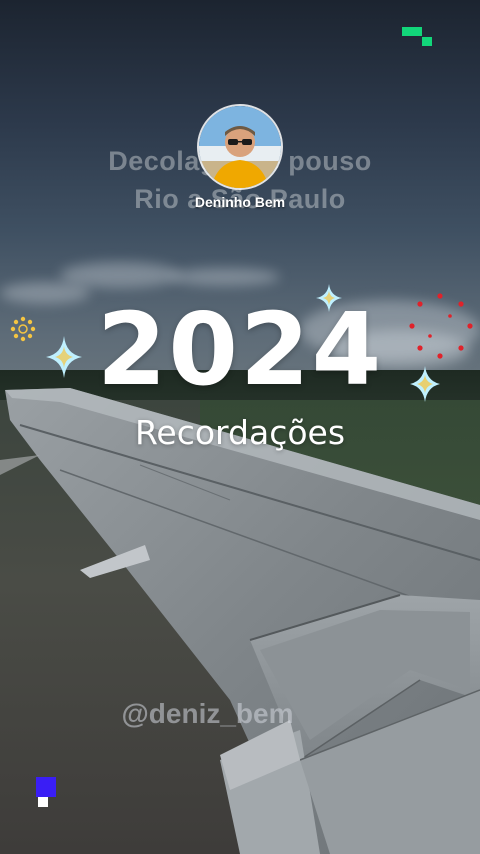 This screenshot has width=480, height=854. What do you see at coordinates (23, 329) in the screenshot?
I see `sun-icon` at bounding box center [23, 329].